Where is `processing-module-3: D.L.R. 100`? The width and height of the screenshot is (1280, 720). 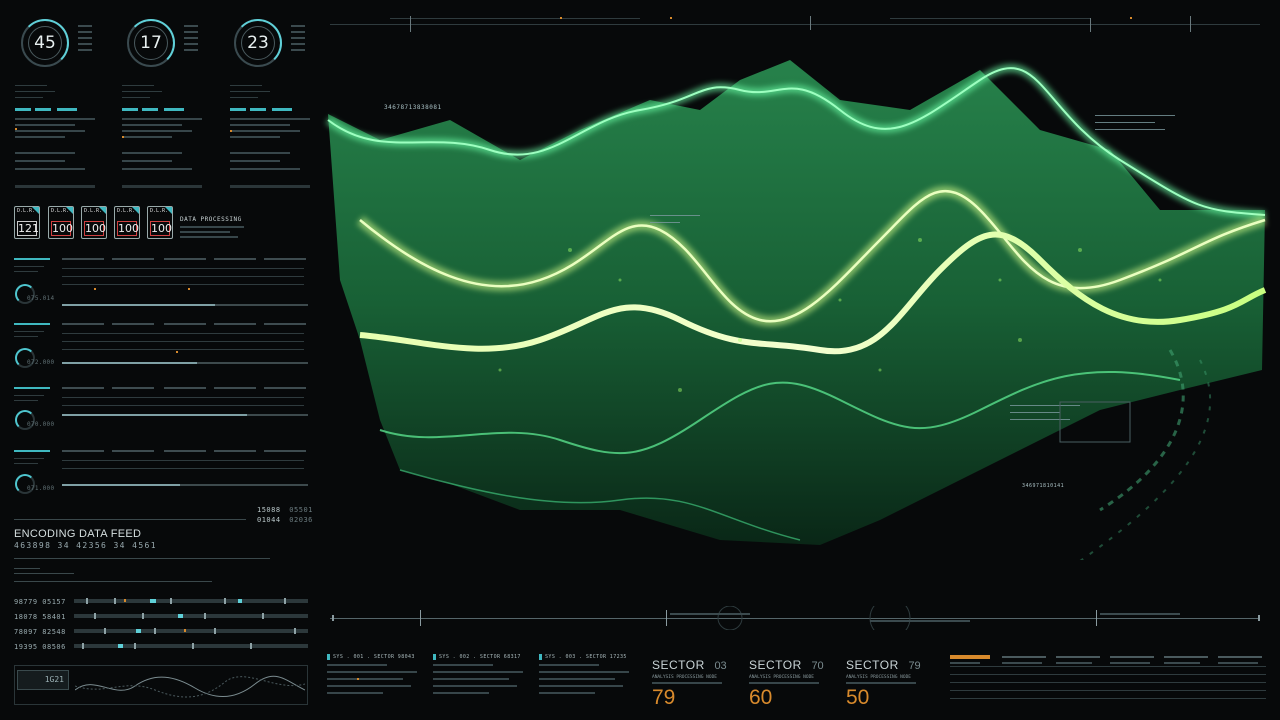
processing-module-3: D.L.R. 100 is located at coordinates (94, 222).